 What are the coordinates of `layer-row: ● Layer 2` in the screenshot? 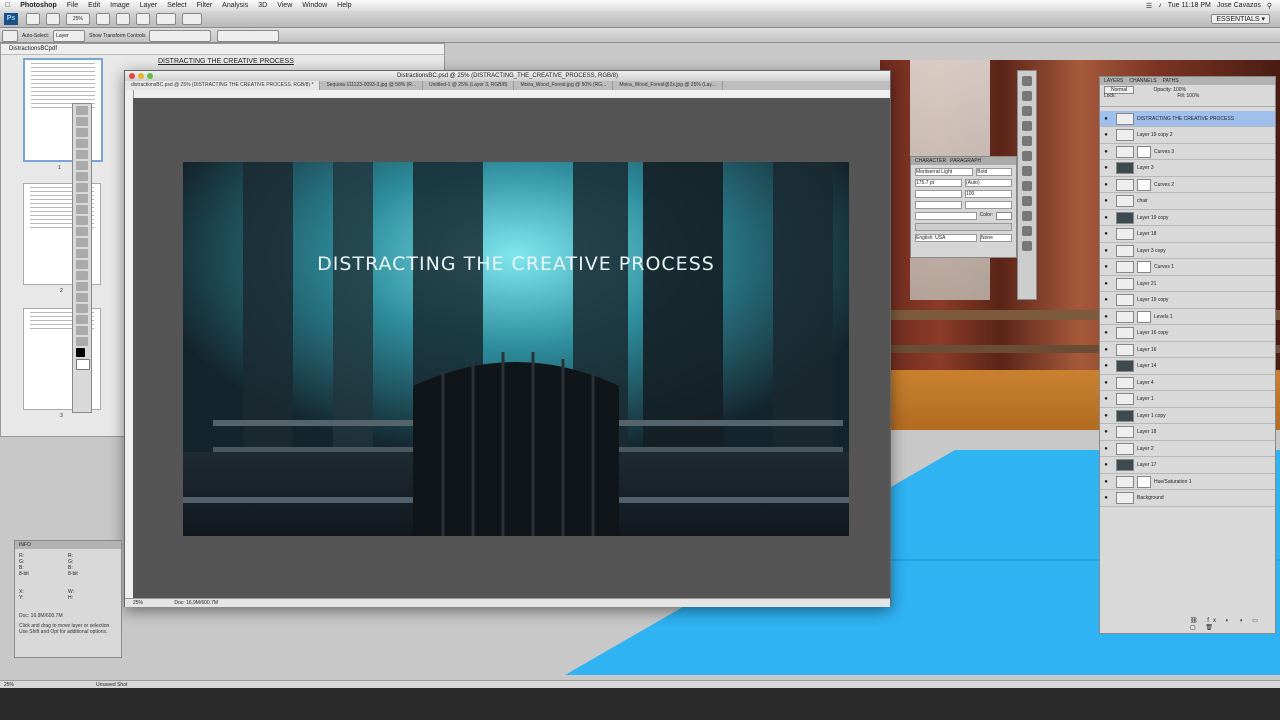 It's located at (1187, 449).